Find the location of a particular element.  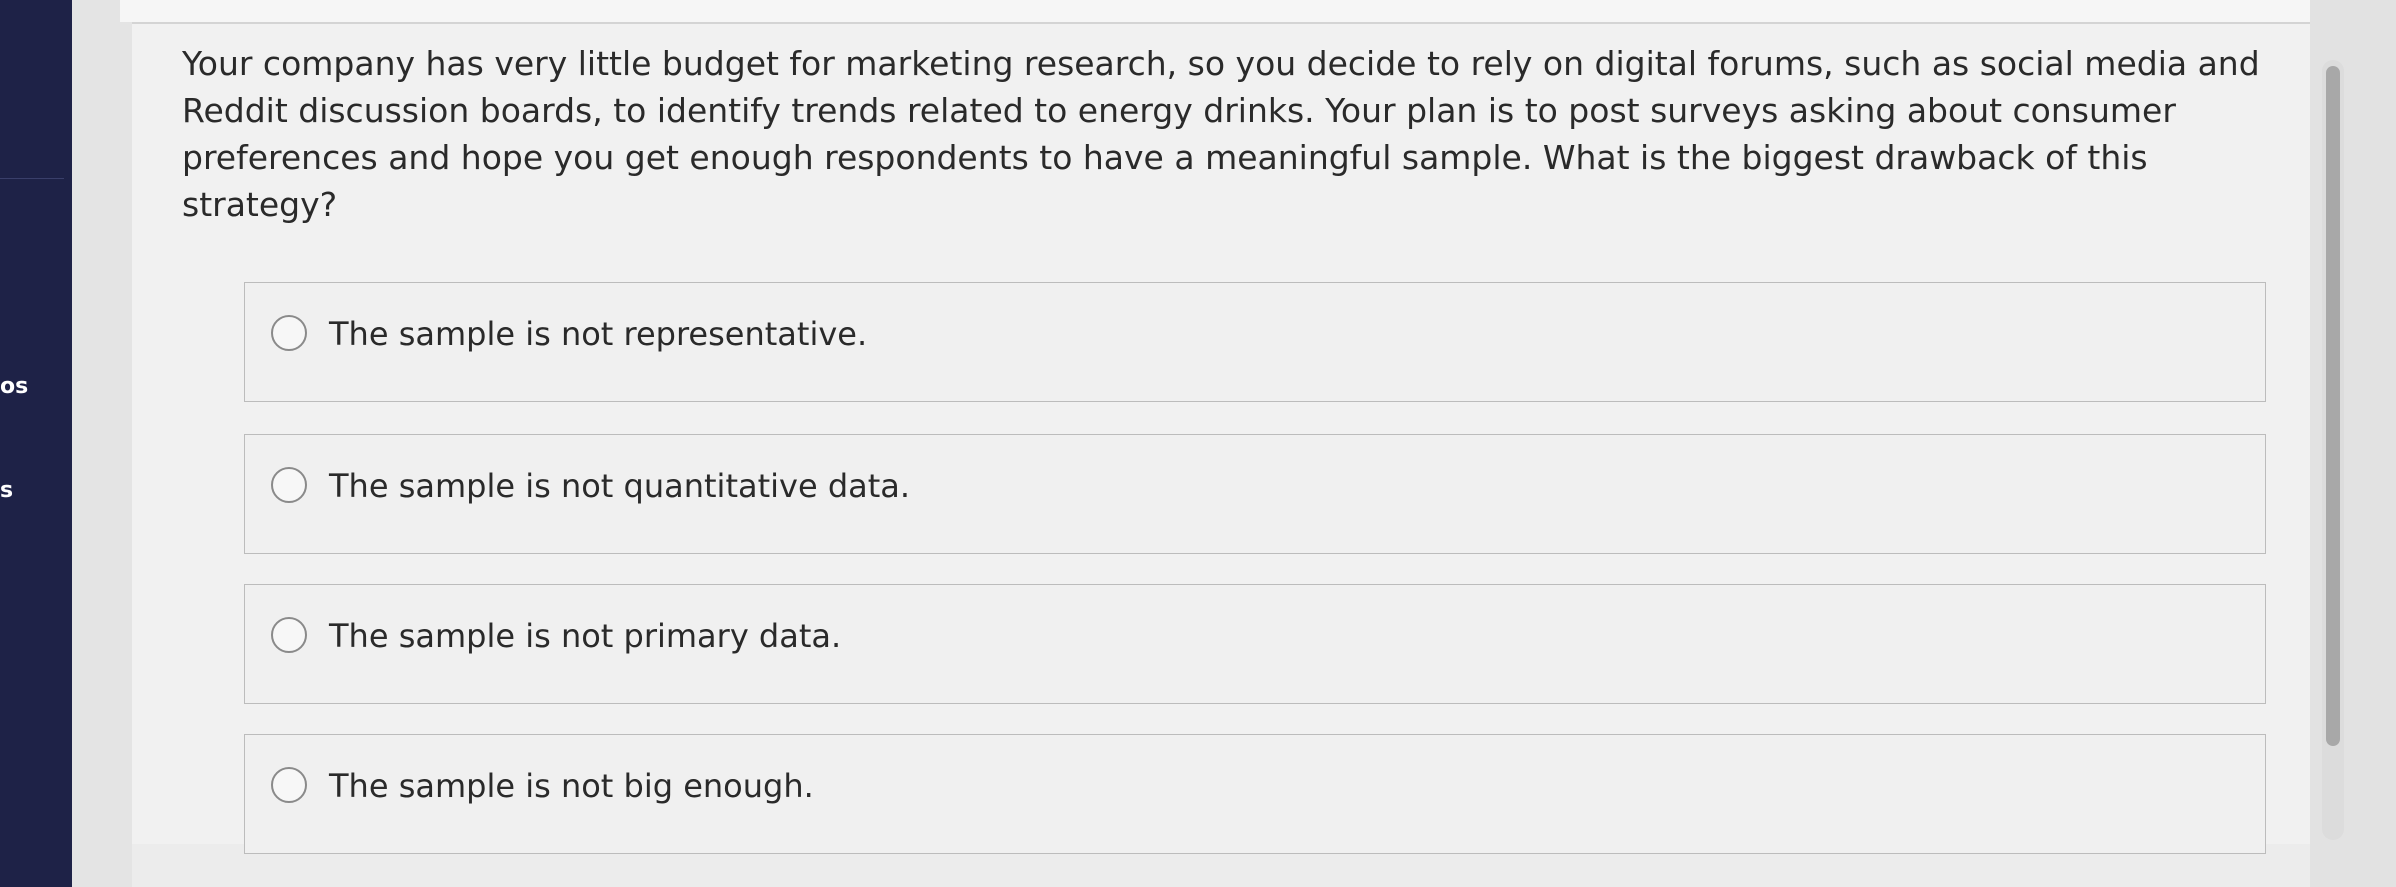

answer-option: The sample is not primary data. is located at coordinates (1255, 644).